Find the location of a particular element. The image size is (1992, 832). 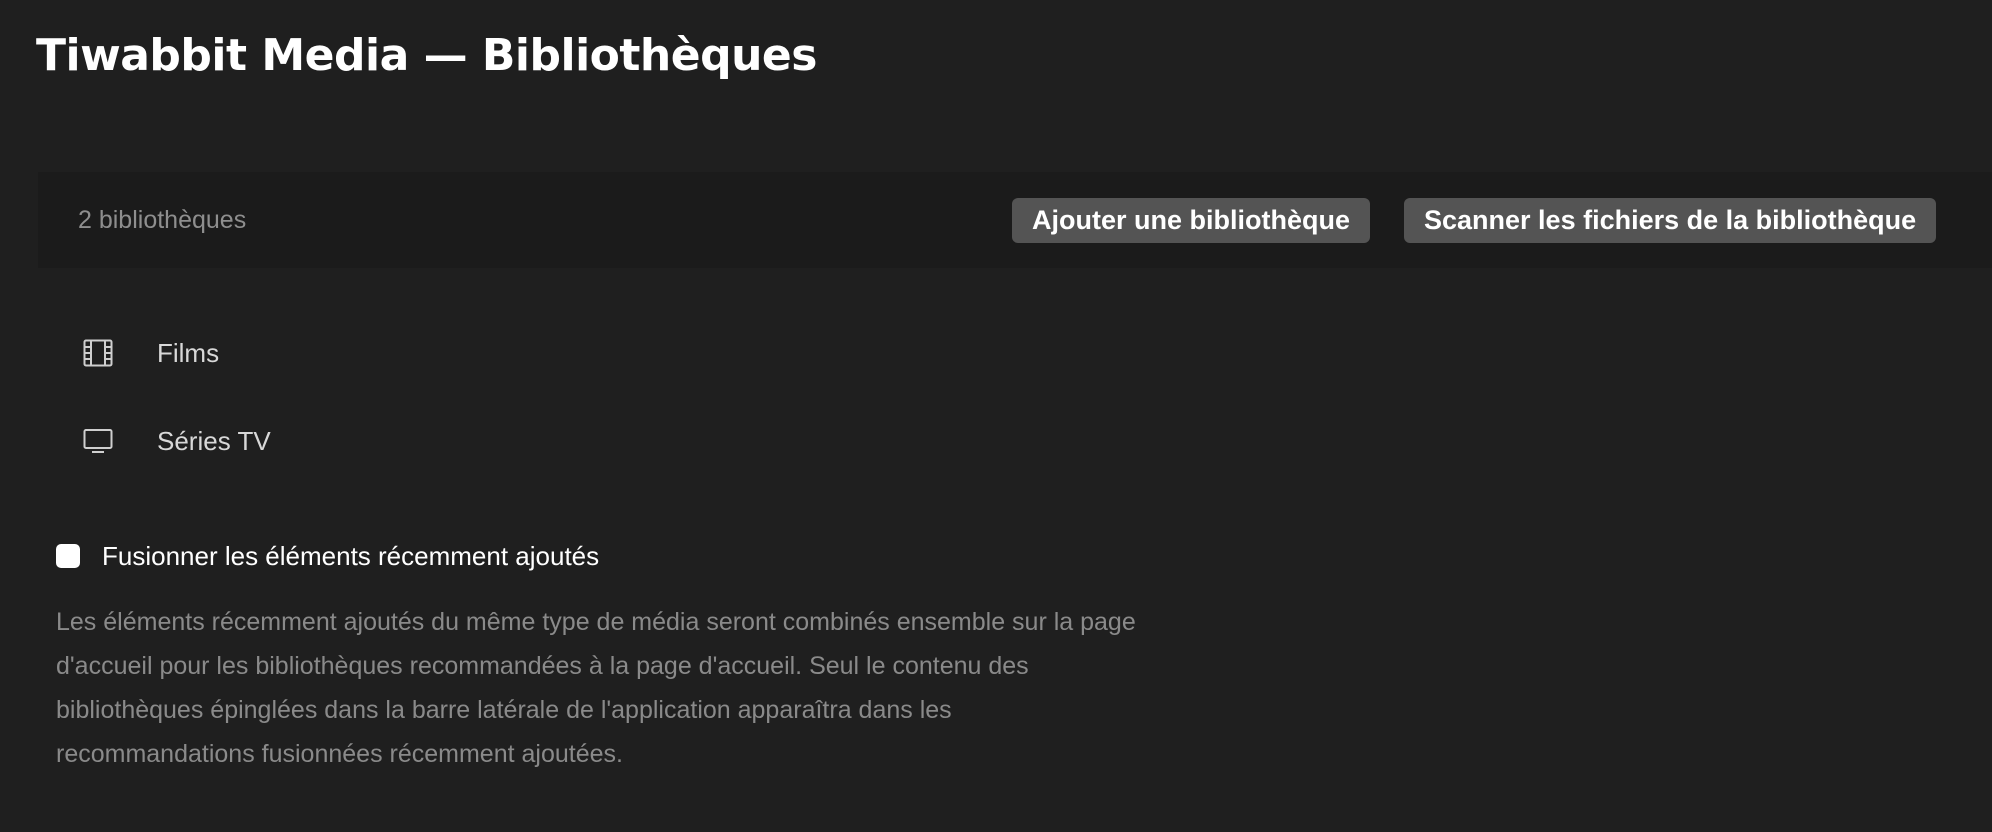

tv-icon is located at coordinates (98, 441).